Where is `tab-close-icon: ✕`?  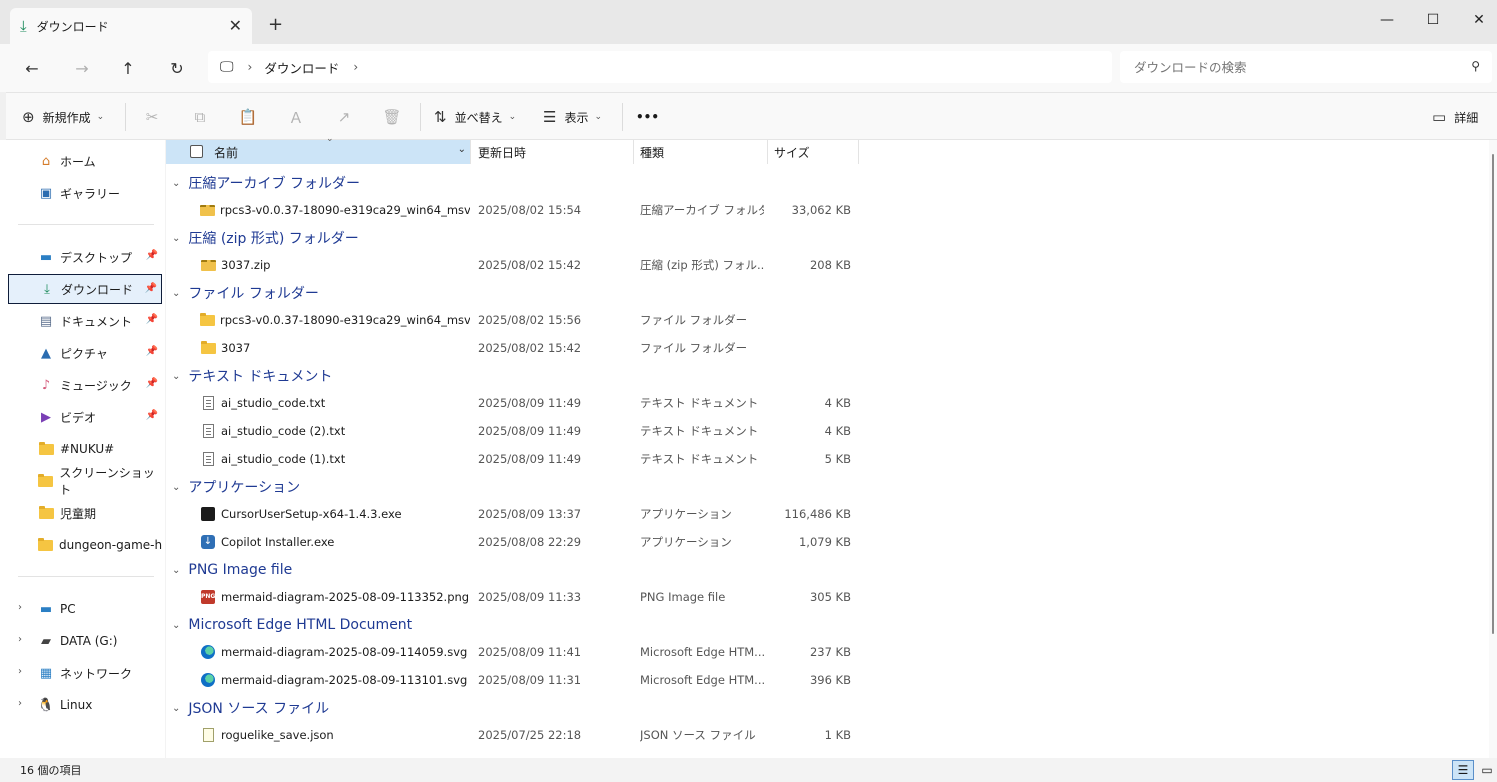 tab-close-icon: ✕ is located at coordinates (235, 25).